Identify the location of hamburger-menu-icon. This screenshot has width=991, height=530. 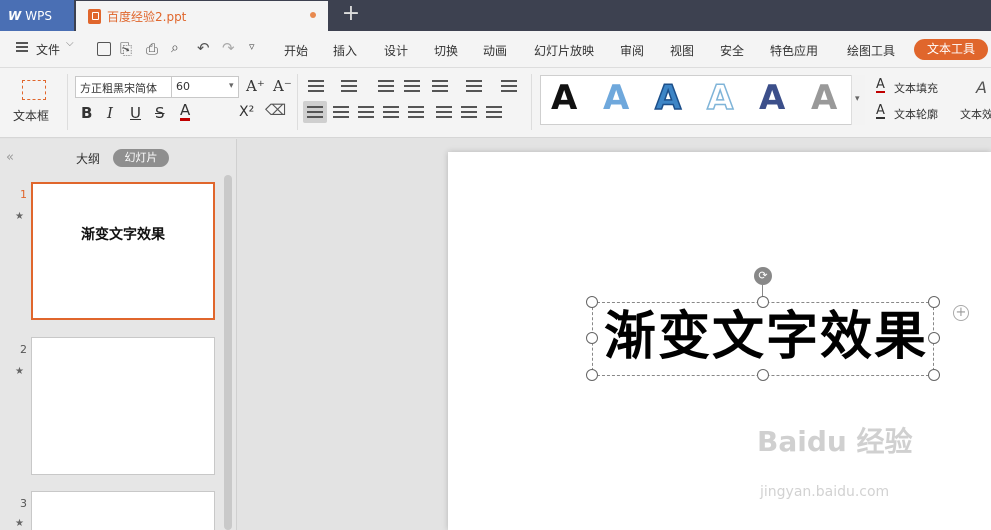
(22, 47).